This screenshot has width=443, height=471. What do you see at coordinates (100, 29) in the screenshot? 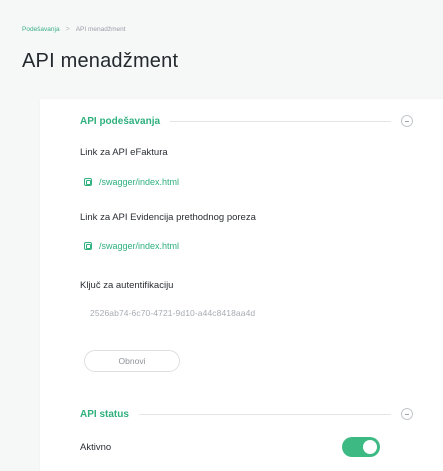
I see `breadcrumb-item-current: API menadžment` at bounding box center [100, 29].